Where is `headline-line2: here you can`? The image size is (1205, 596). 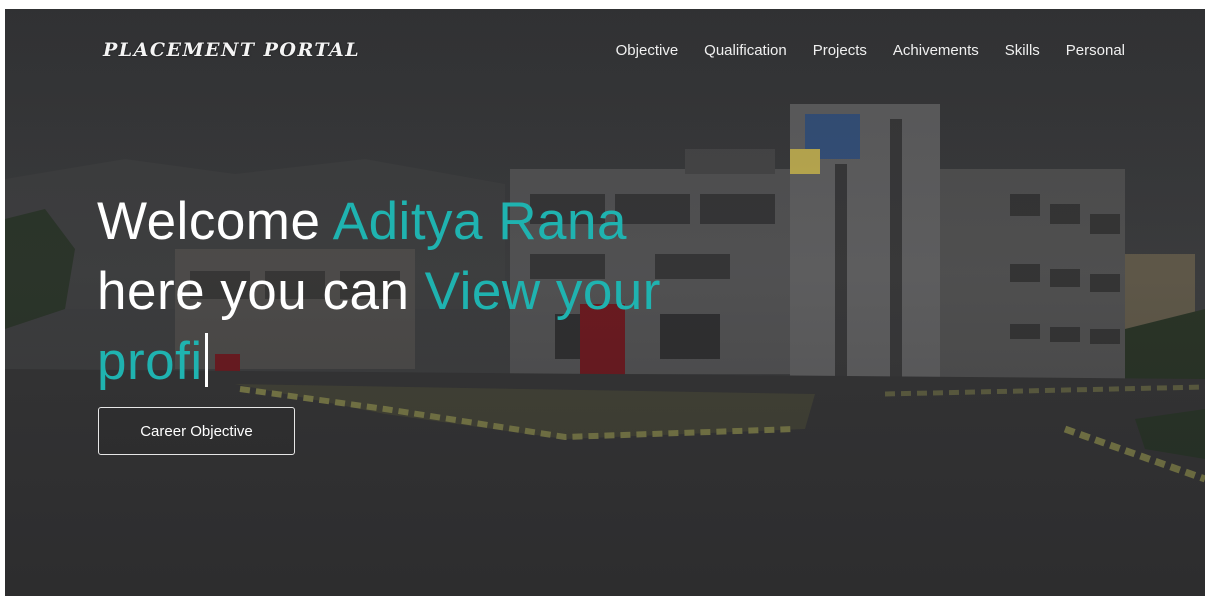
headline-line2: here you can is located at coordinates (261, 291).